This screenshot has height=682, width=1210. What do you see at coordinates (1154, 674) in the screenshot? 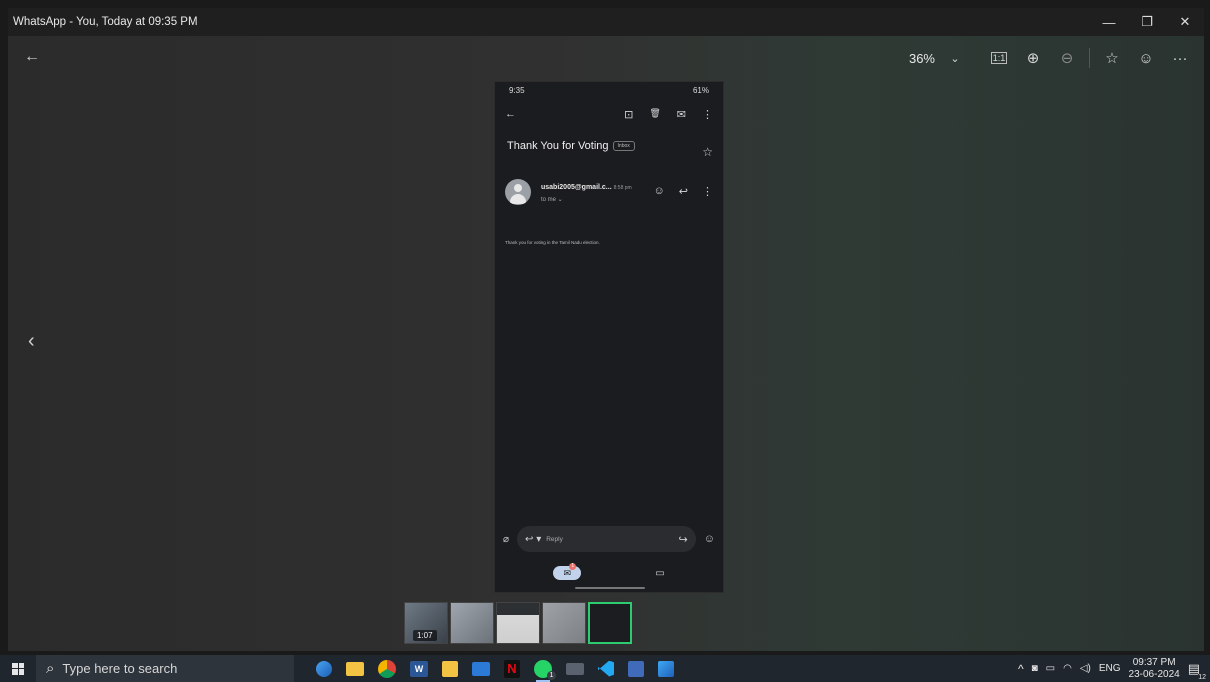
I see `clock-date: 23-06-2024` at bounding box center [1154, 674].